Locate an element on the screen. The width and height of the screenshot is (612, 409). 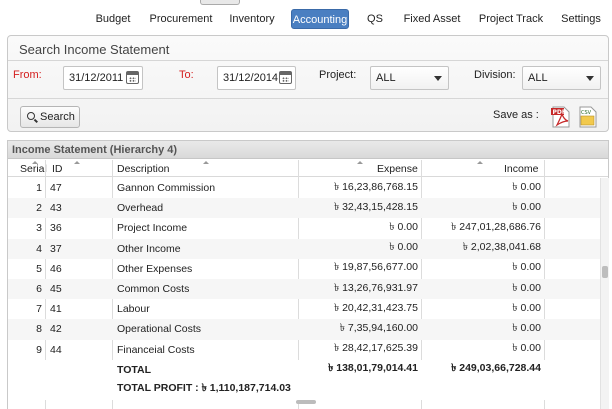
nav-settings: Settings is located at coordinates (581, 19).